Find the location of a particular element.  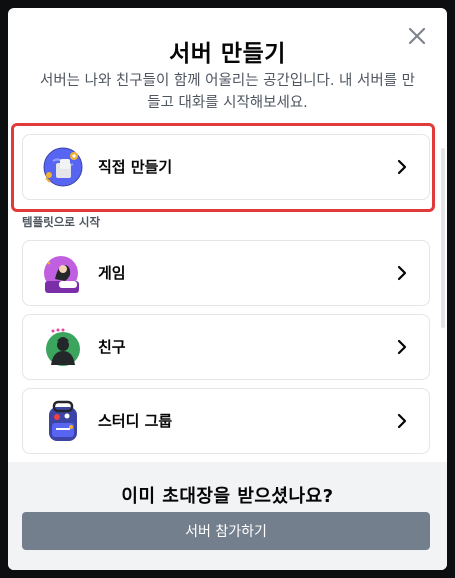

template-section-label: 템플릿으로 시작 is located at coordinates (61, 222).